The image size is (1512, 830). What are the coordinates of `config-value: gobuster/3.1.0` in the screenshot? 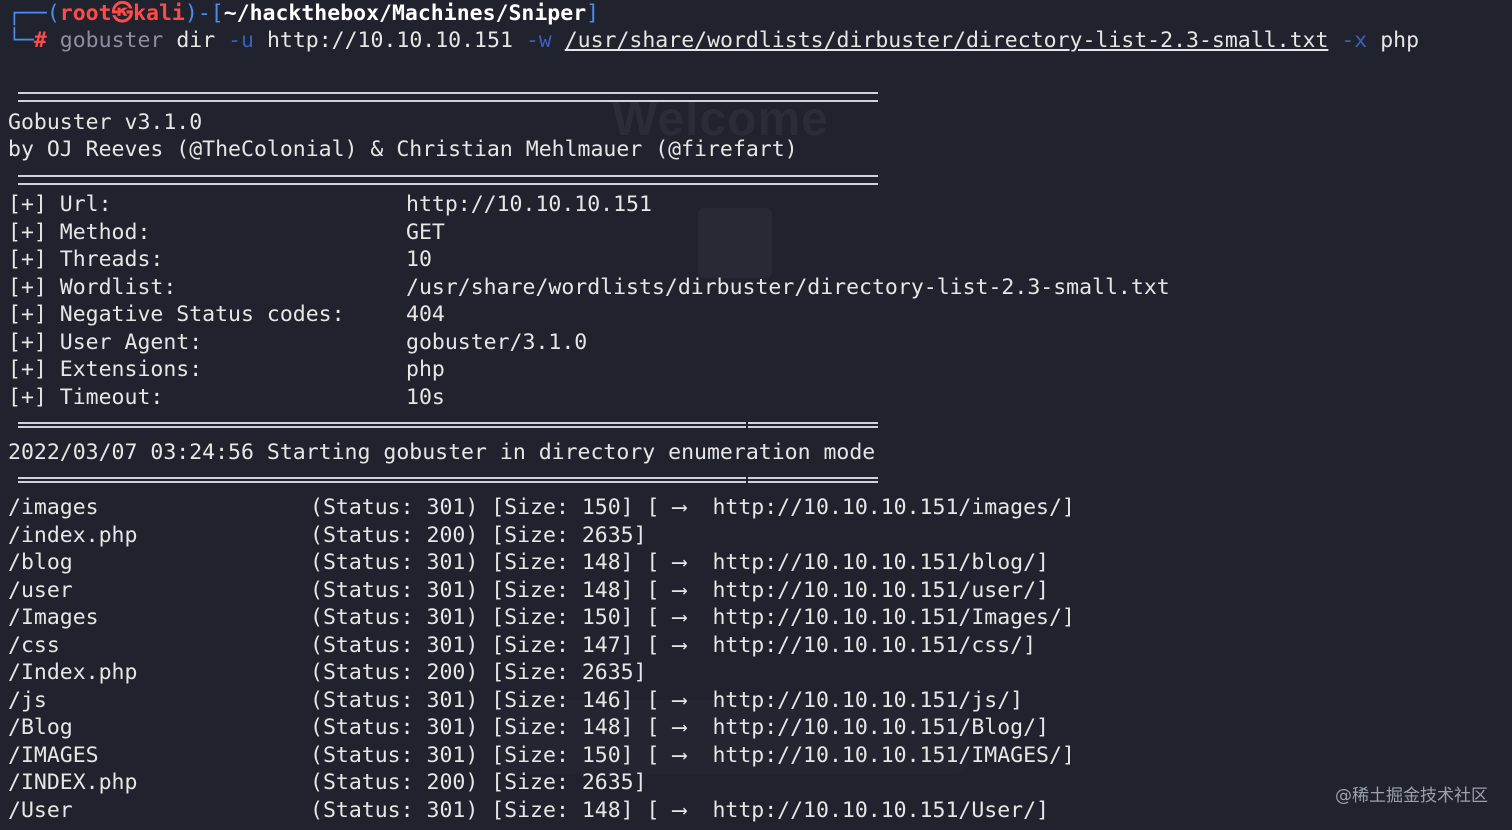 It's located at (497, 342).